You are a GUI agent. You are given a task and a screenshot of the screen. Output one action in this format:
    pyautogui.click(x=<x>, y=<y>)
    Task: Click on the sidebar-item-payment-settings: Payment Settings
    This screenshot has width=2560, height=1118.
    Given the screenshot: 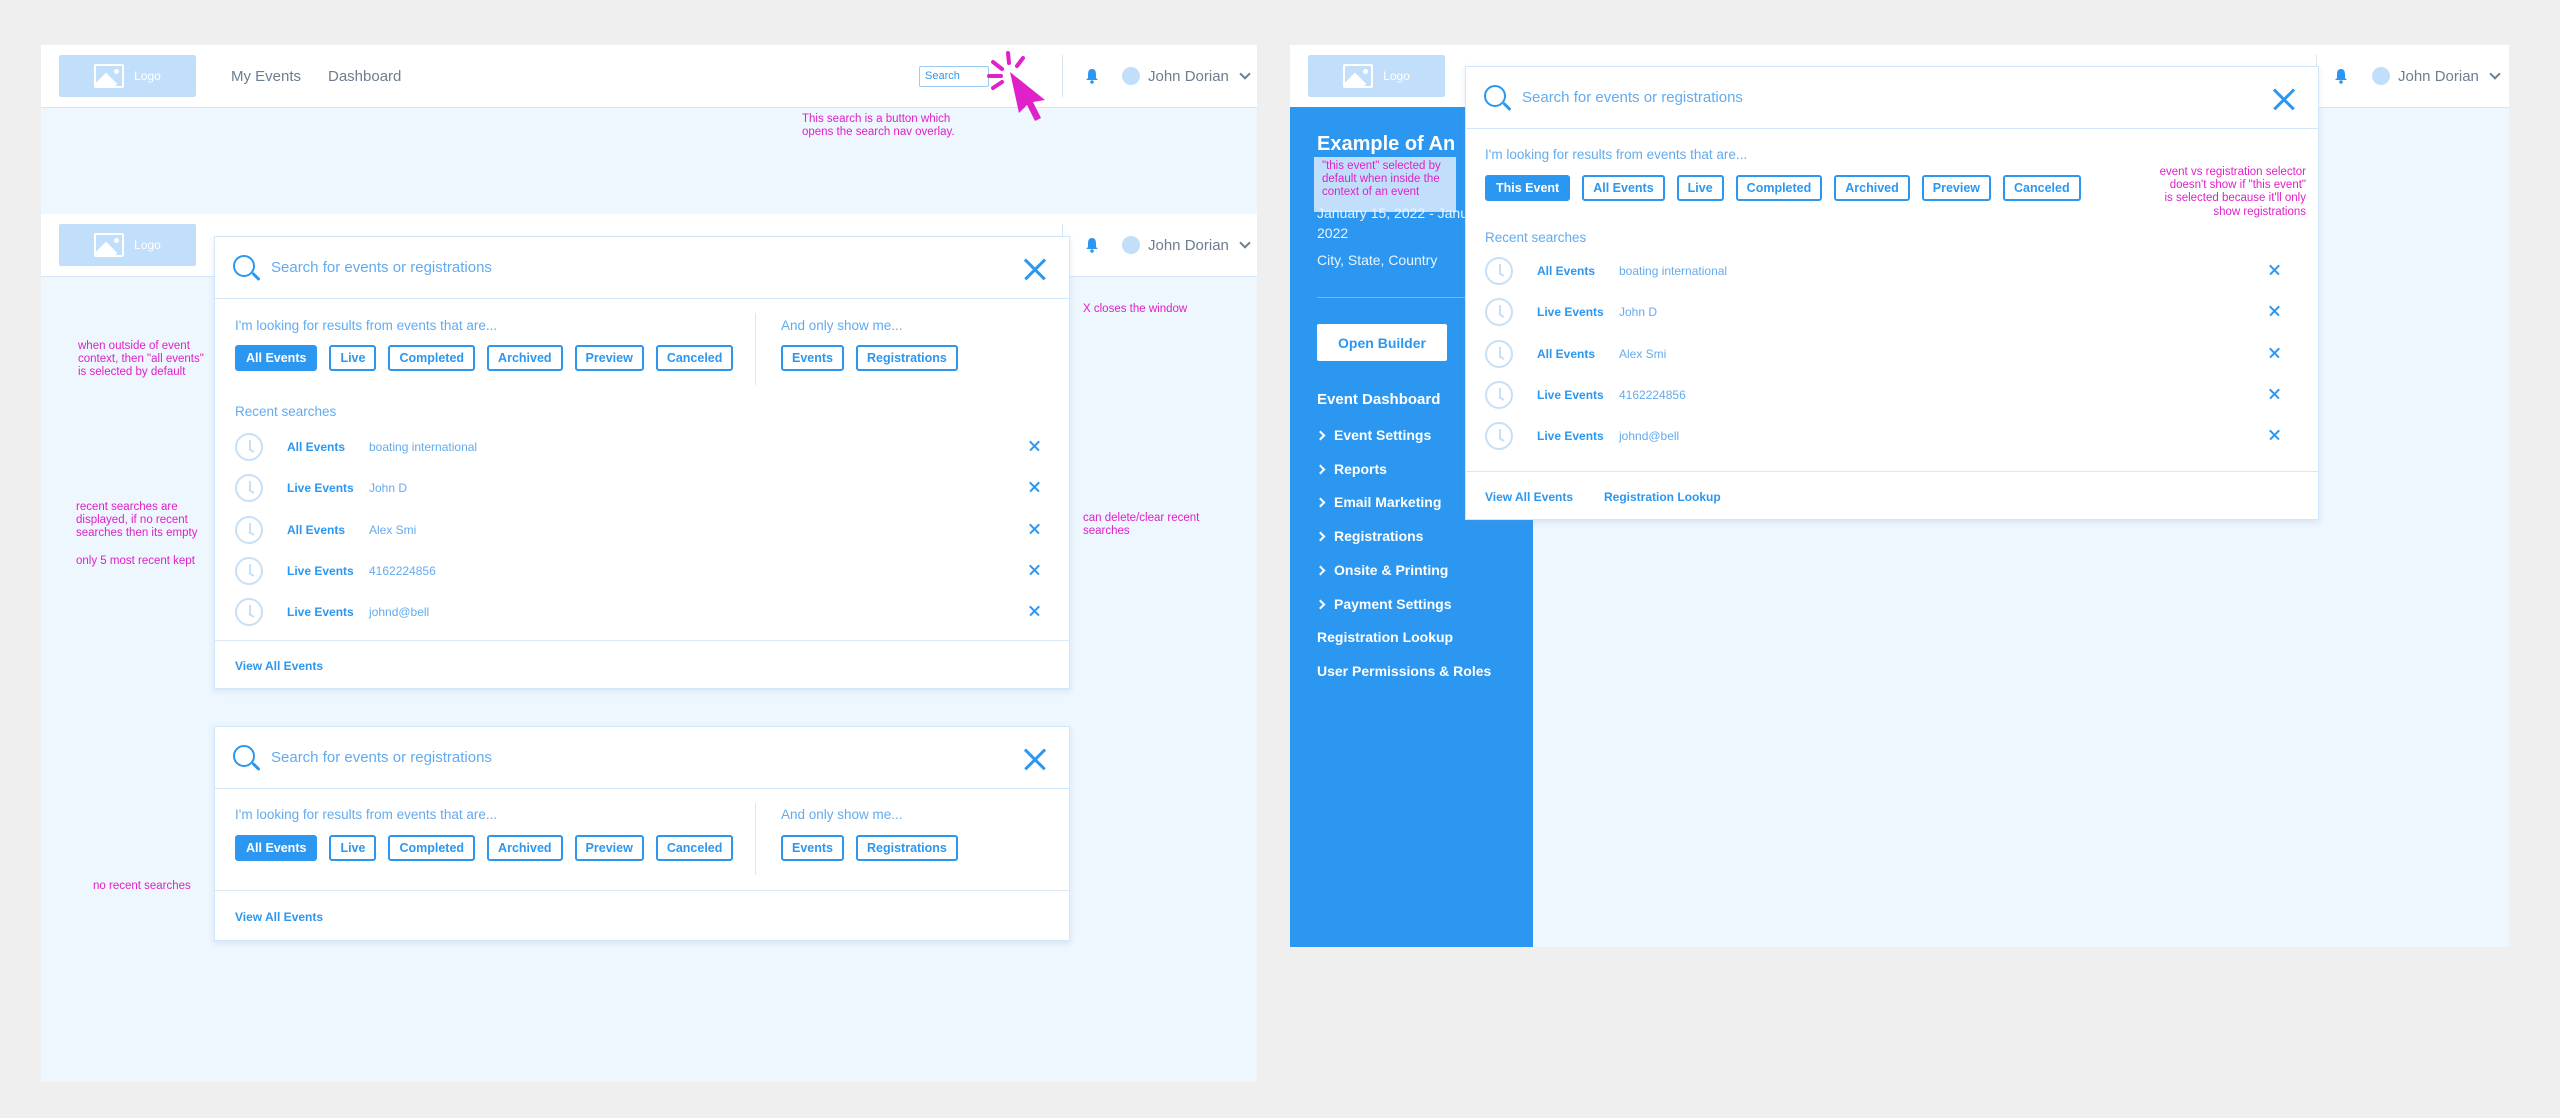 What is the action you would take?
    pyautogui.click(x=1383, y=604)
    